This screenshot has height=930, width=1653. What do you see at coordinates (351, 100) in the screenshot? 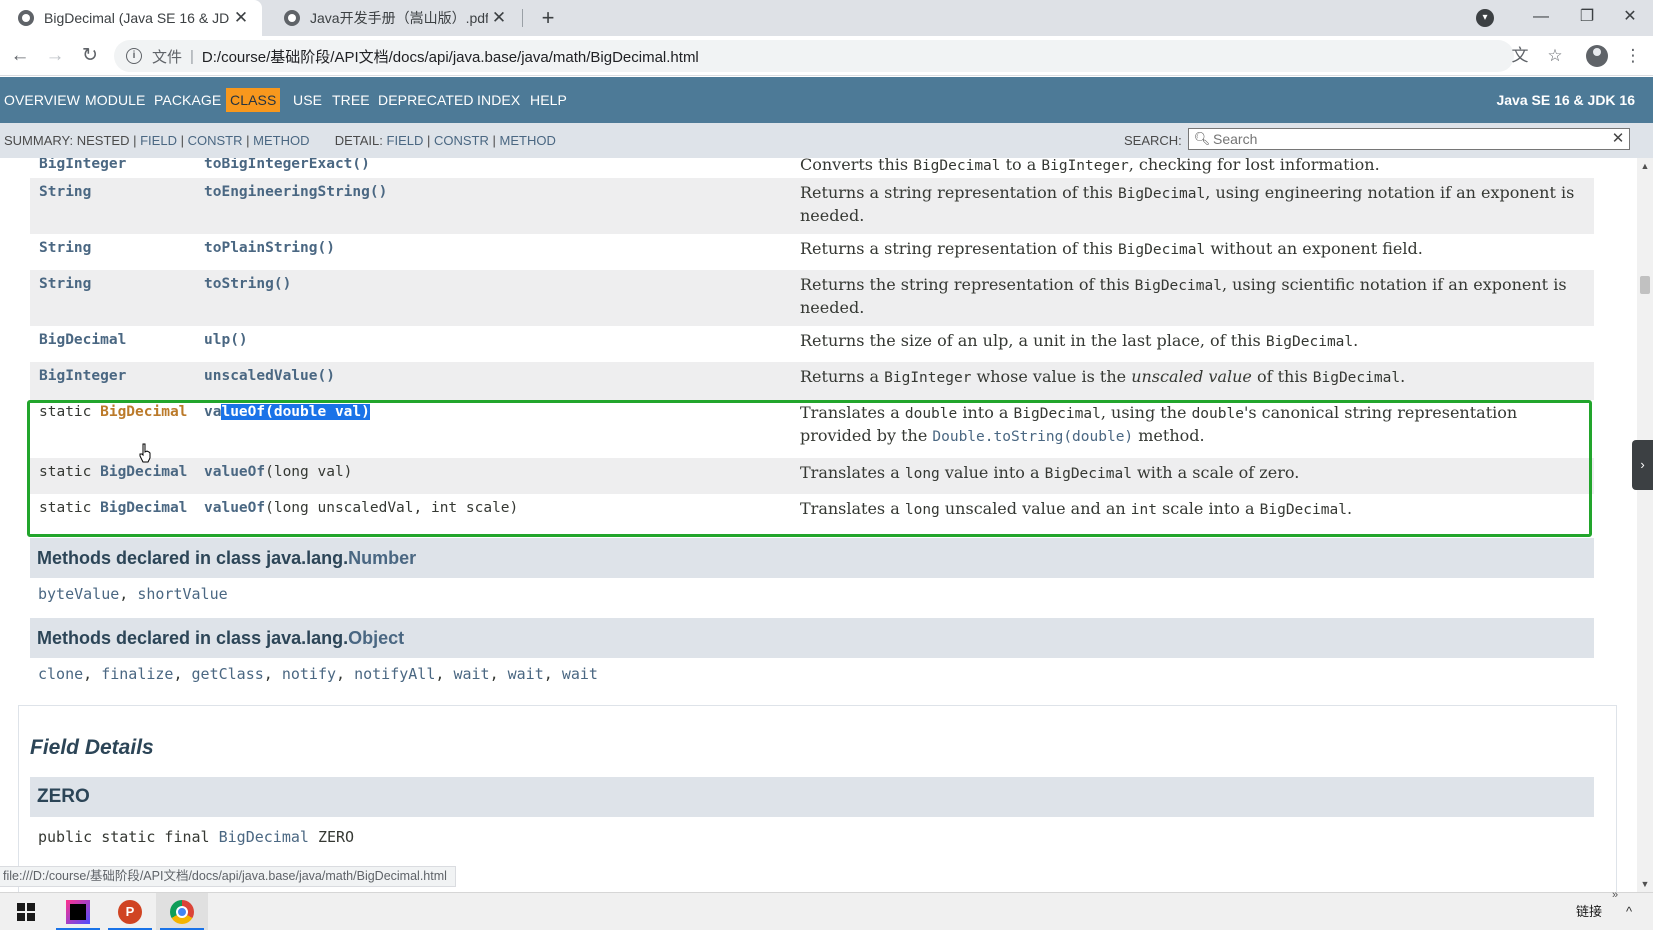
I see `nav-tree: TREE` at bounding box center [351, 100].